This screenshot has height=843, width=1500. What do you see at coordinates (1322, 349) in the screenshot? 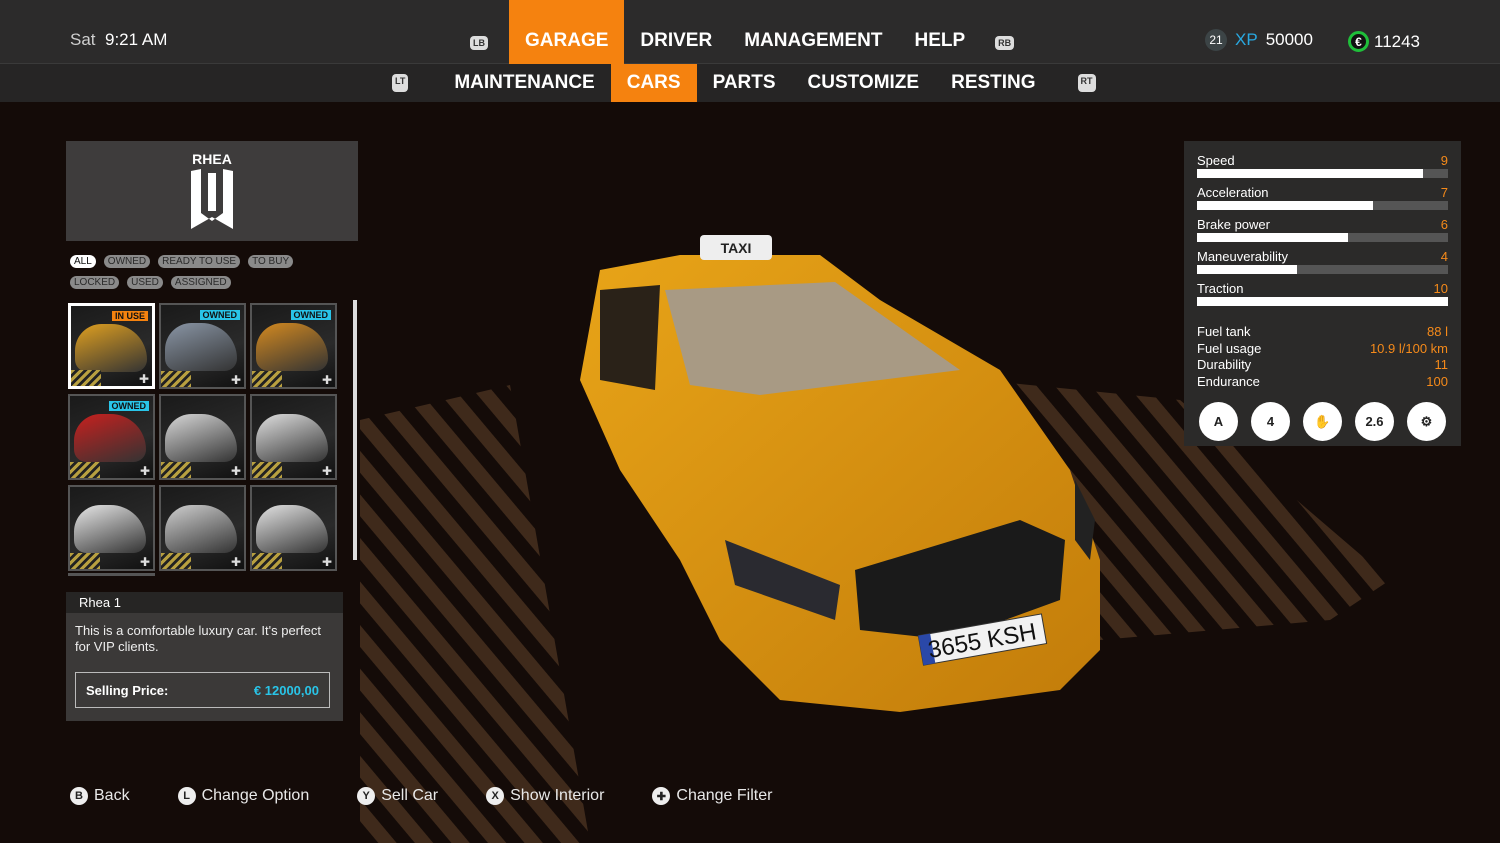
I see `spec-row: Fuel usage 10.9 l/100 km` at bounding box center [1322, 349].